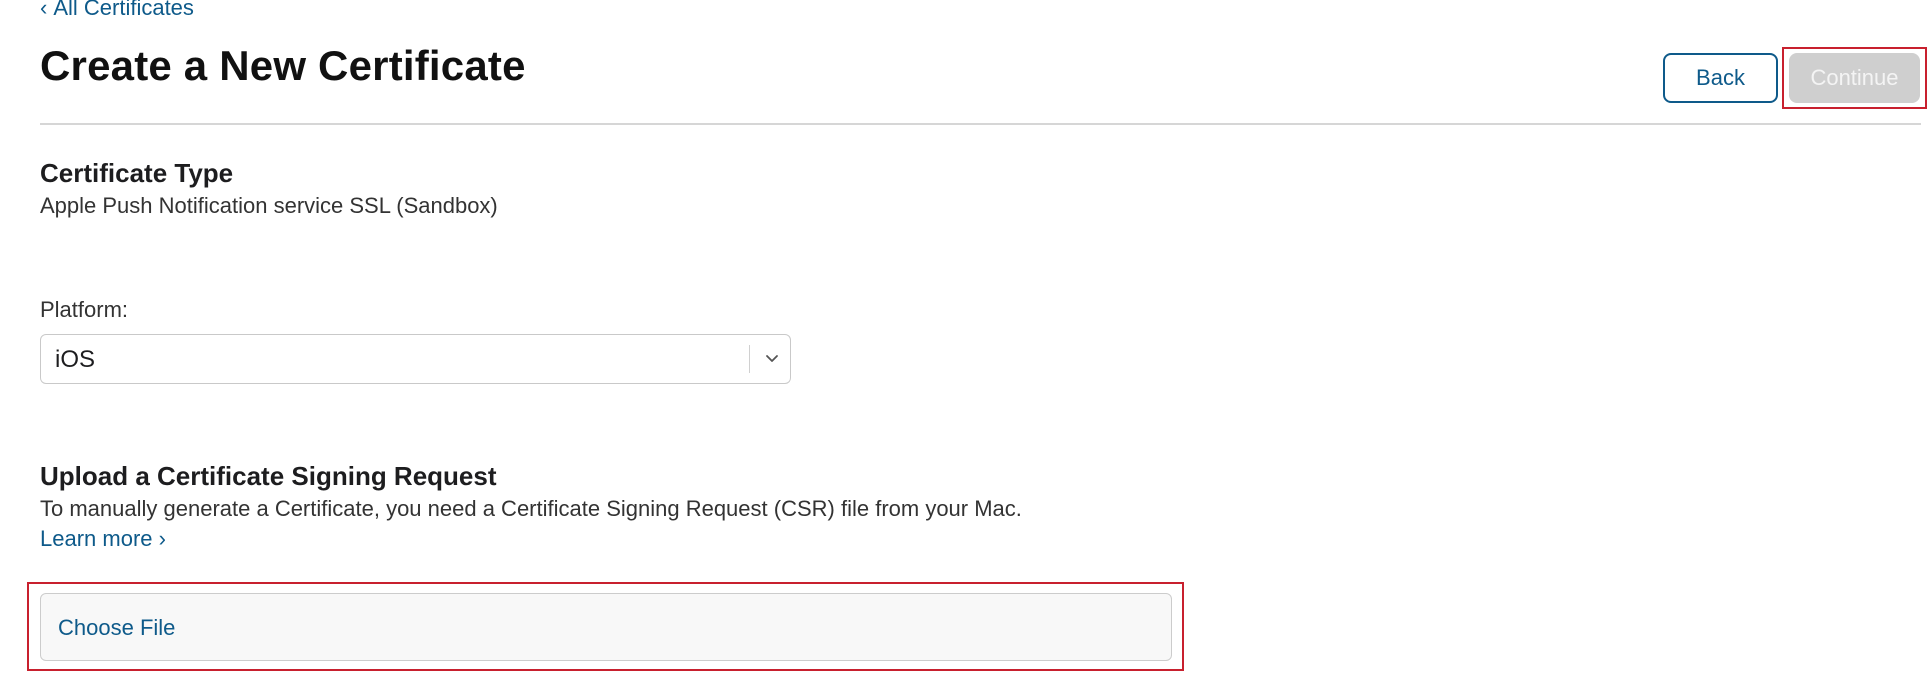 The width and height of the screenshot is (1931, 685). Describe the element at coordinates (415, 359) in the screenshot. I see `platform-select: iOS` at that location.